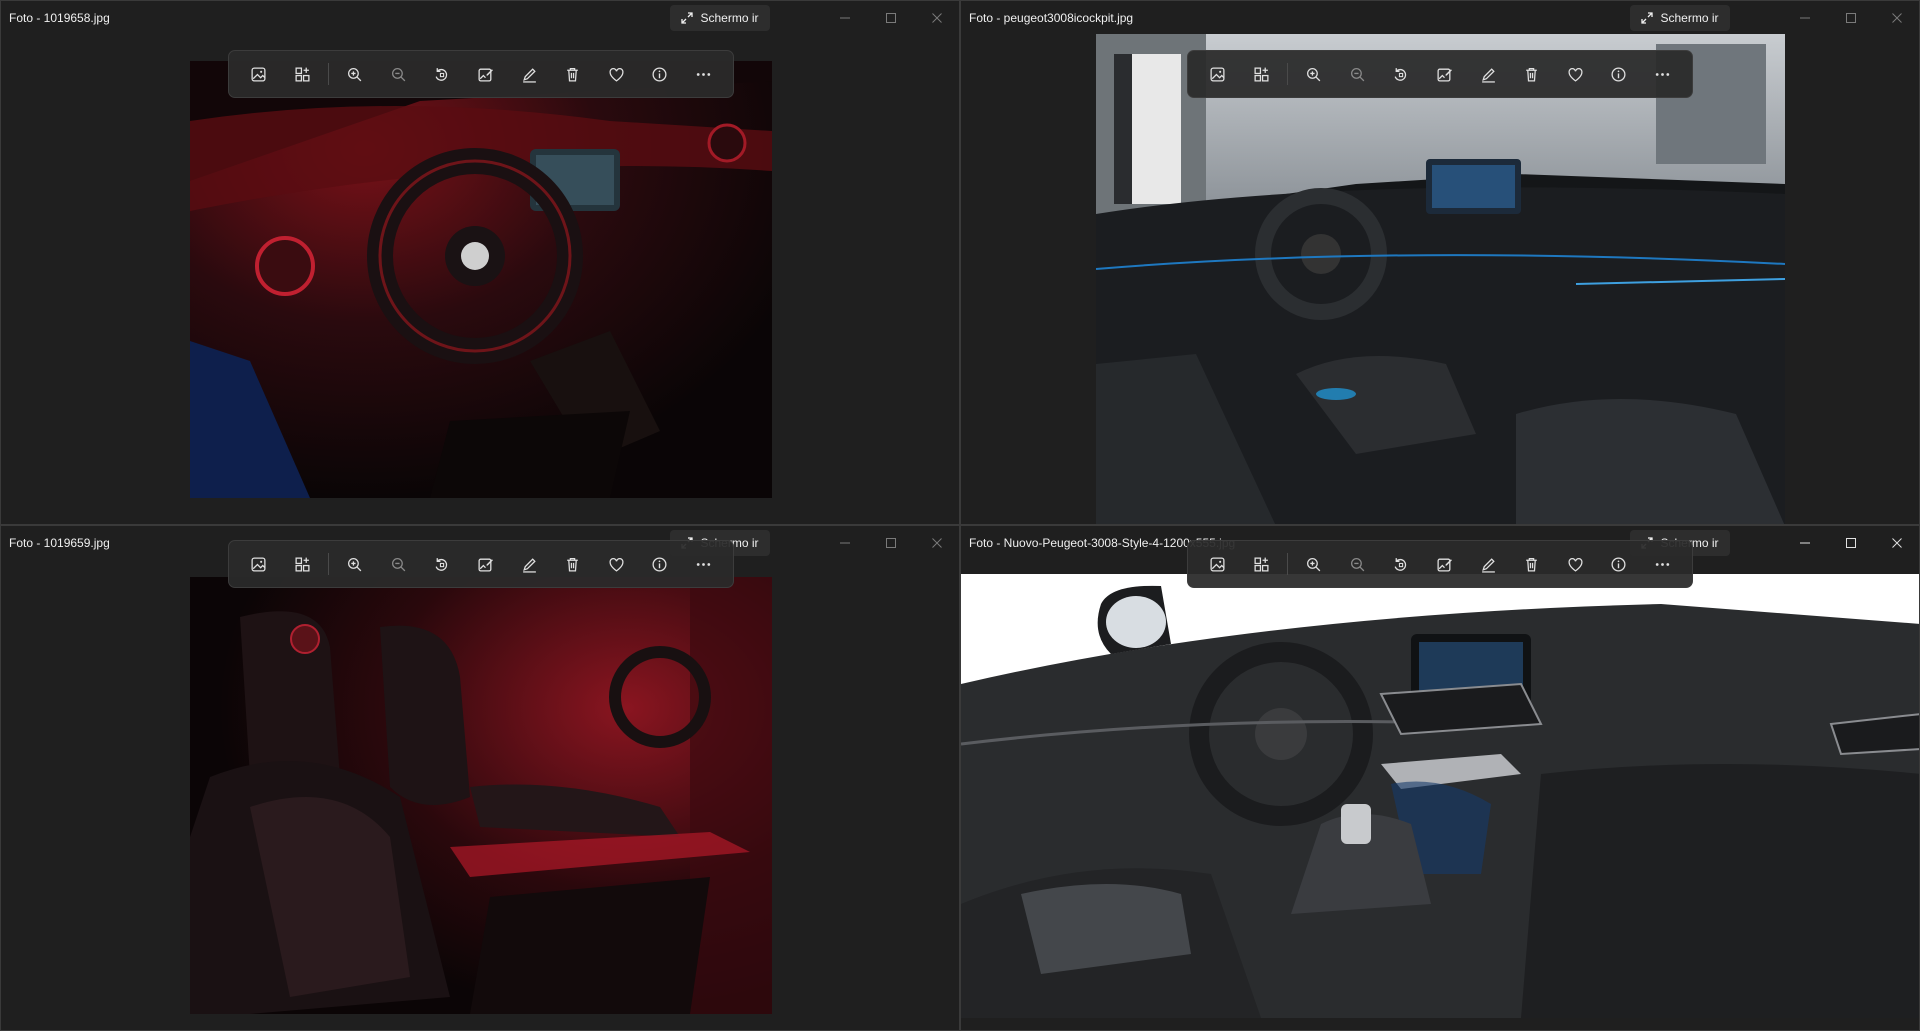 The height and width of the screenshot is (1031, 1920). I want to click on fullscreen-label: Schermo ir, so click(1689, 18).